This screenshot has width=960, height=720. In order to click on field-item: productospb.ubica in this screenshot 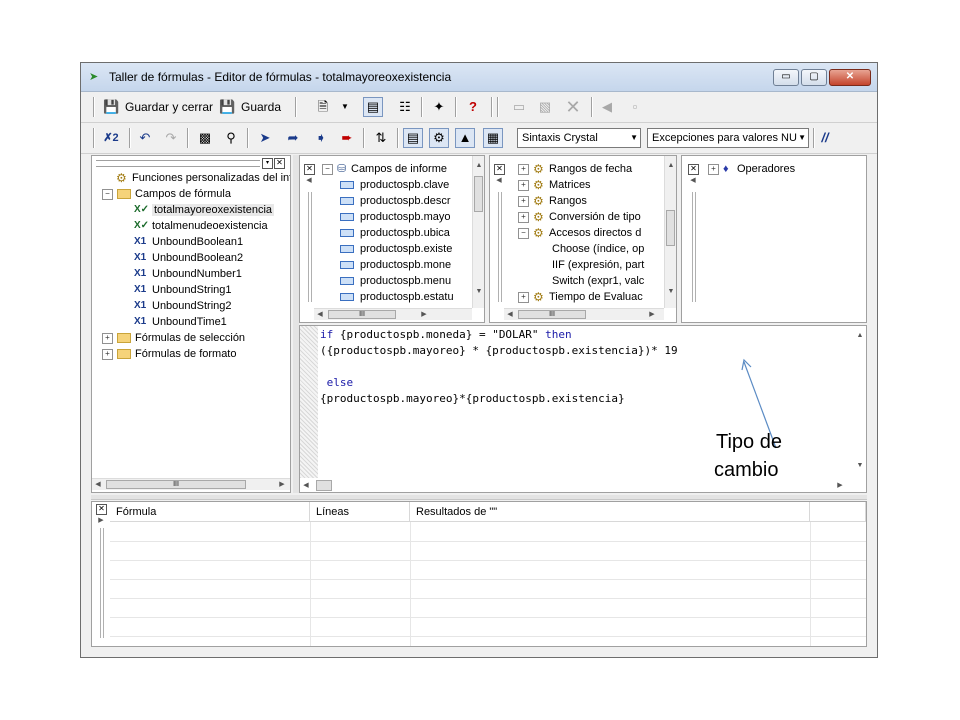, I will do `click(395, 233)`.